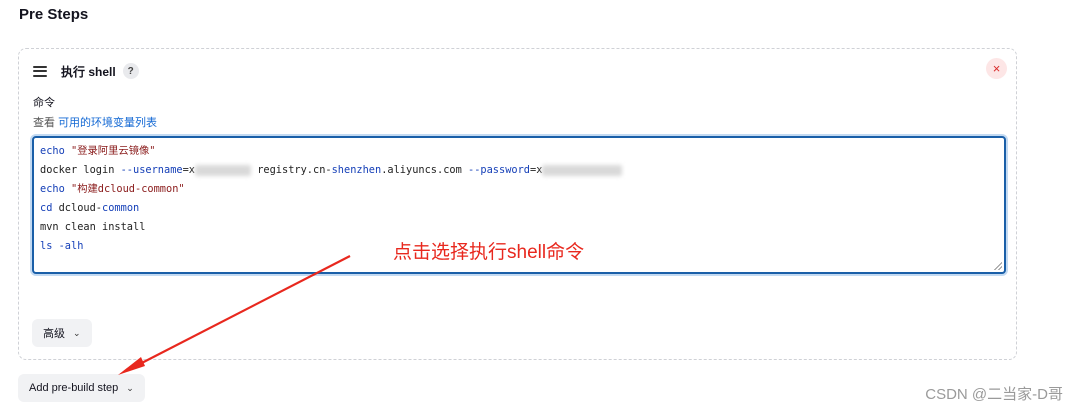 The height and width of the screenshot is (412, 1079). I want to click on redacted-username, so click(223, 170).